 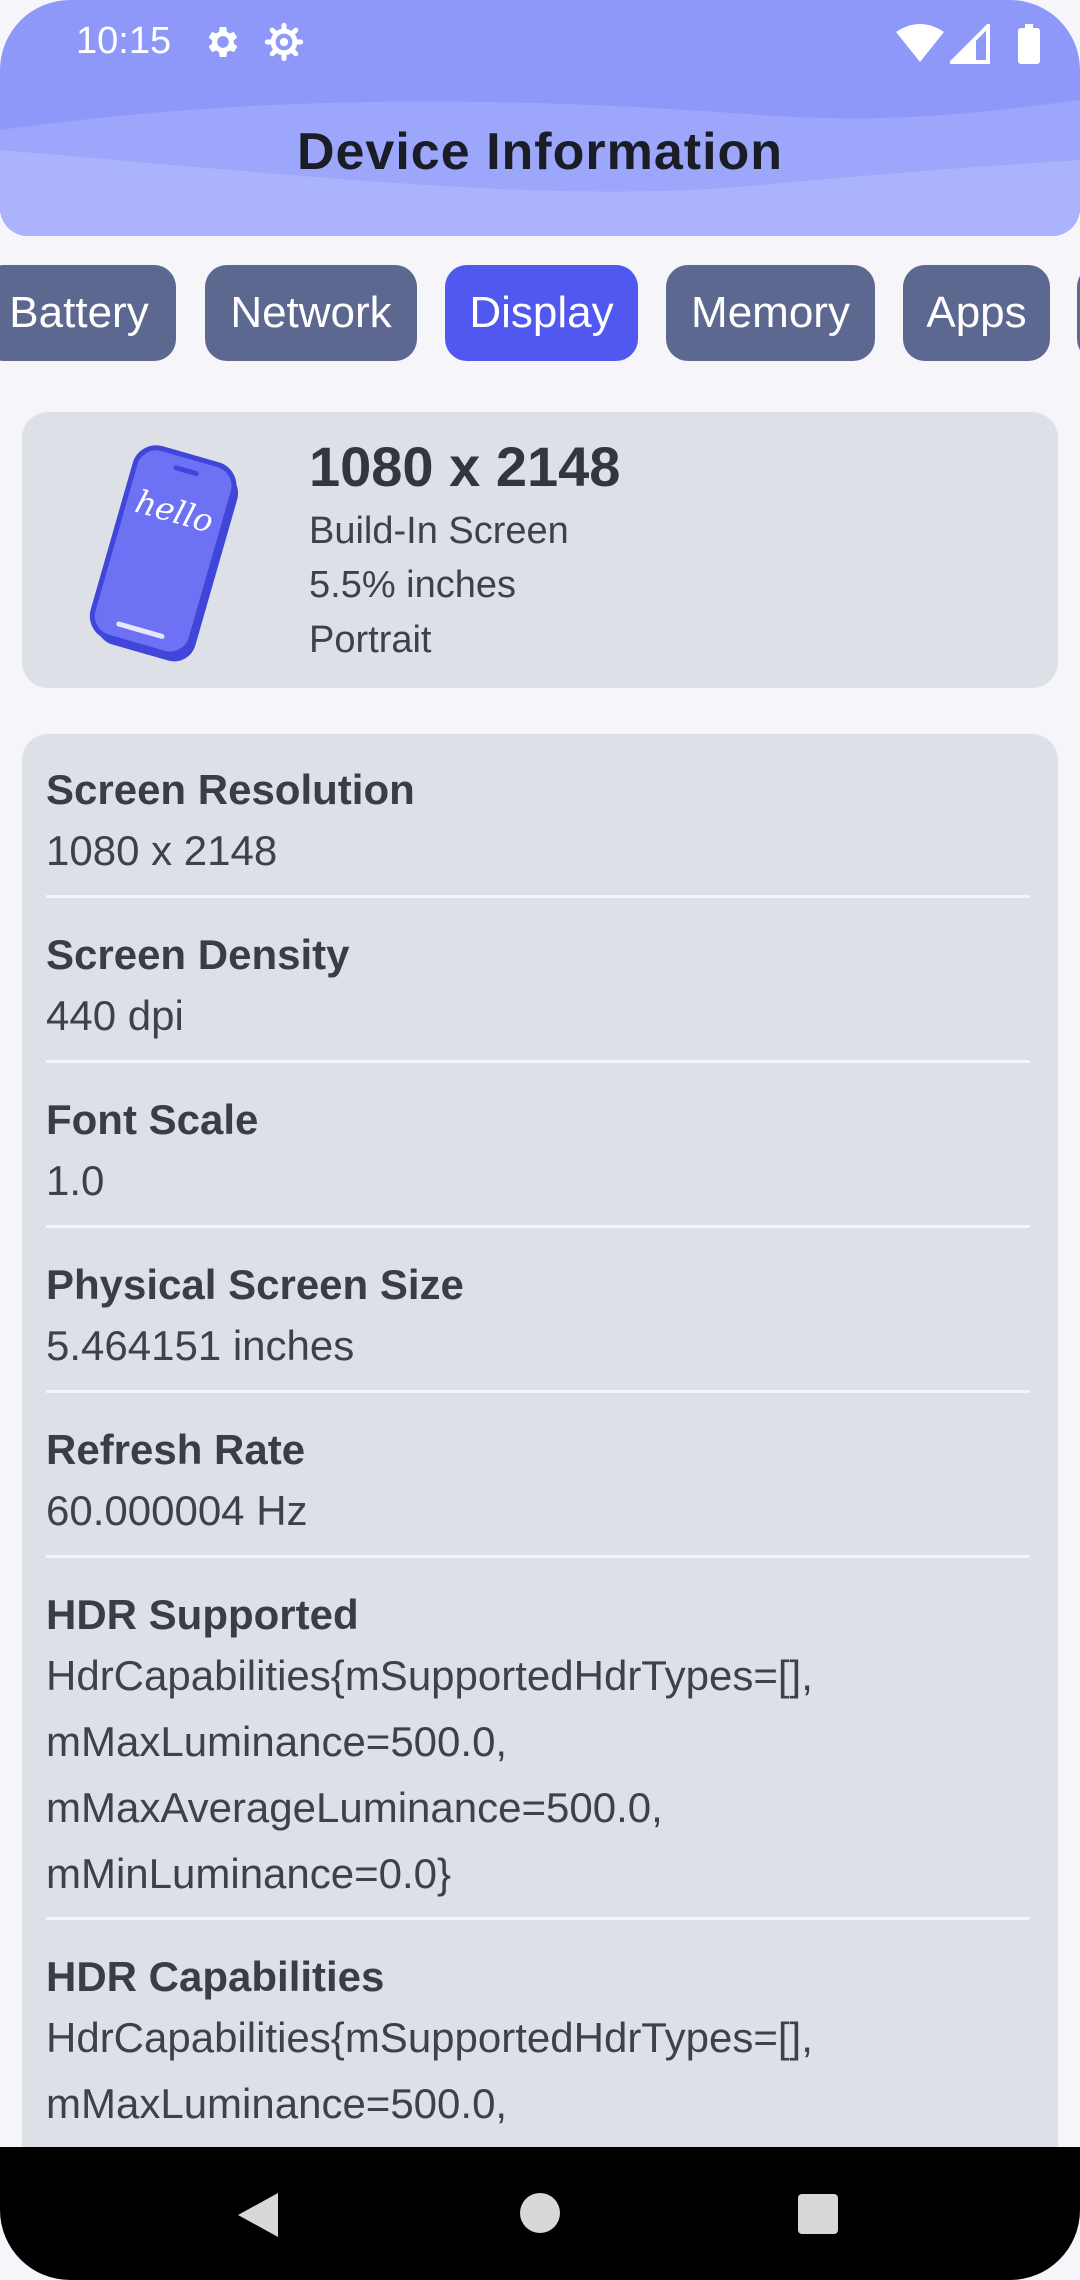 What do you see at coordinates (215, 1976) in the screenshot?
I see `detail-label: HDR Capabilities` at bounding box center [215, 1976].